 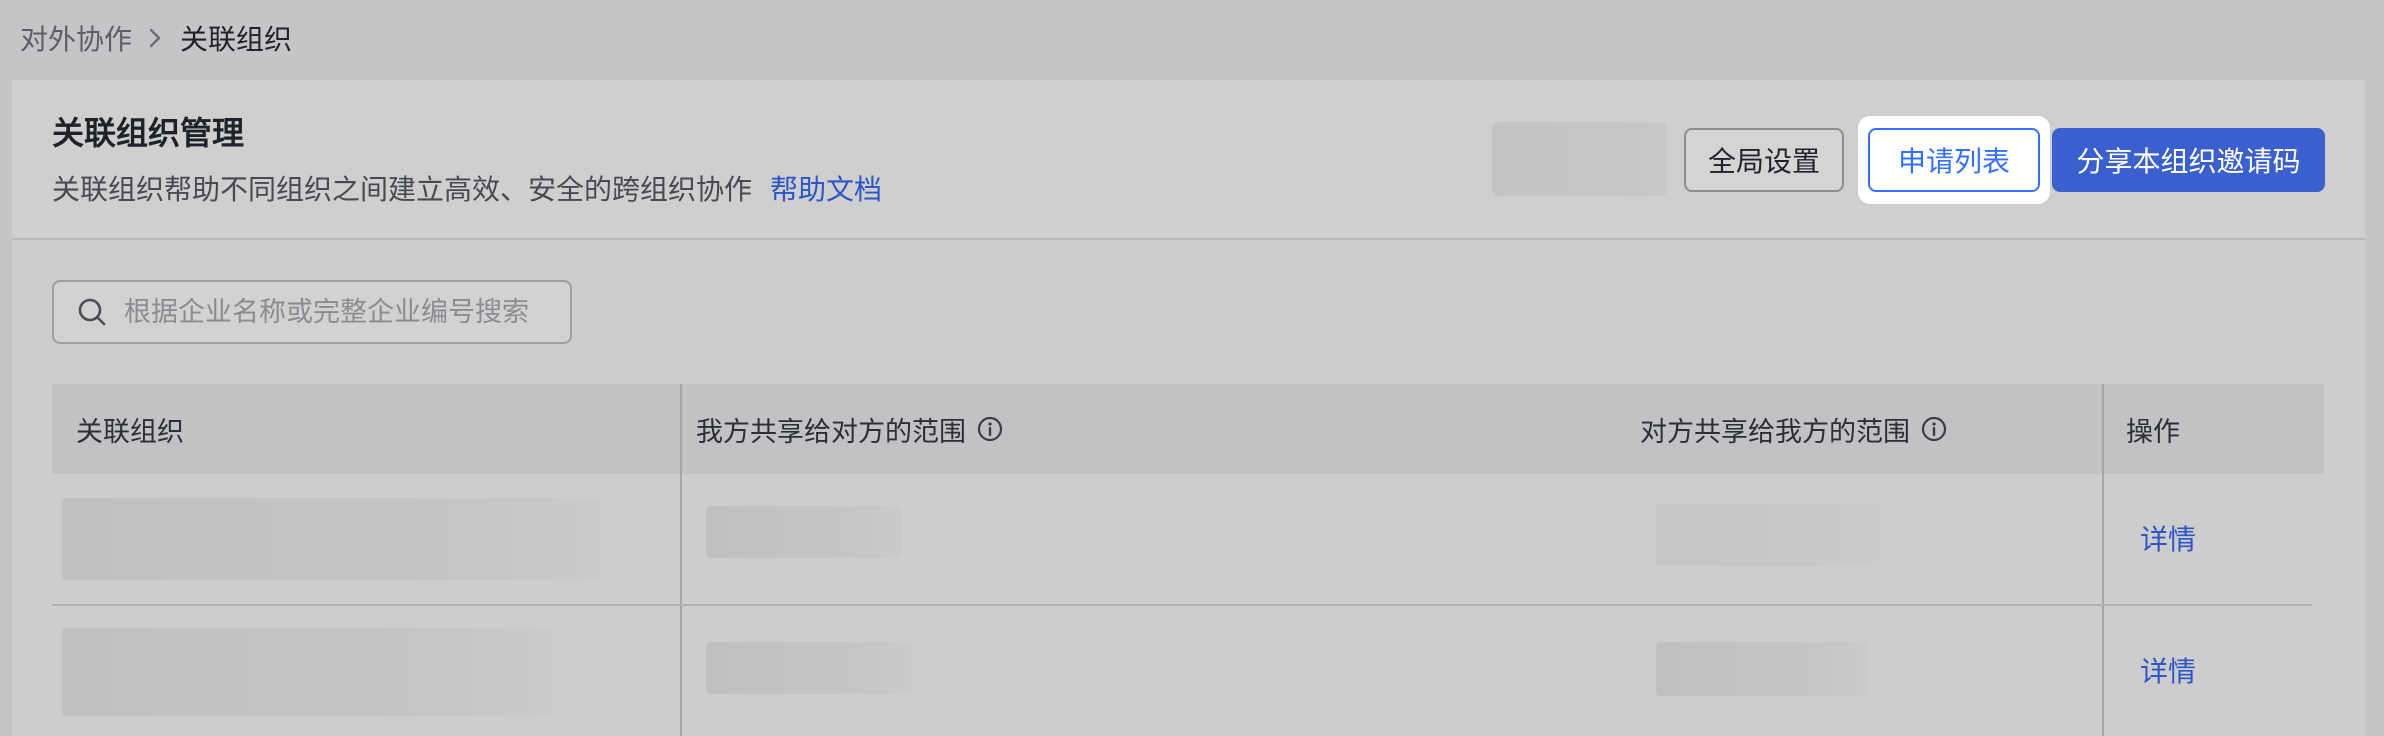 I want to click on description-text: 关联组织帮助不同组织之间建立高效、安全的跨组织协作, so click(x=402, y=189).